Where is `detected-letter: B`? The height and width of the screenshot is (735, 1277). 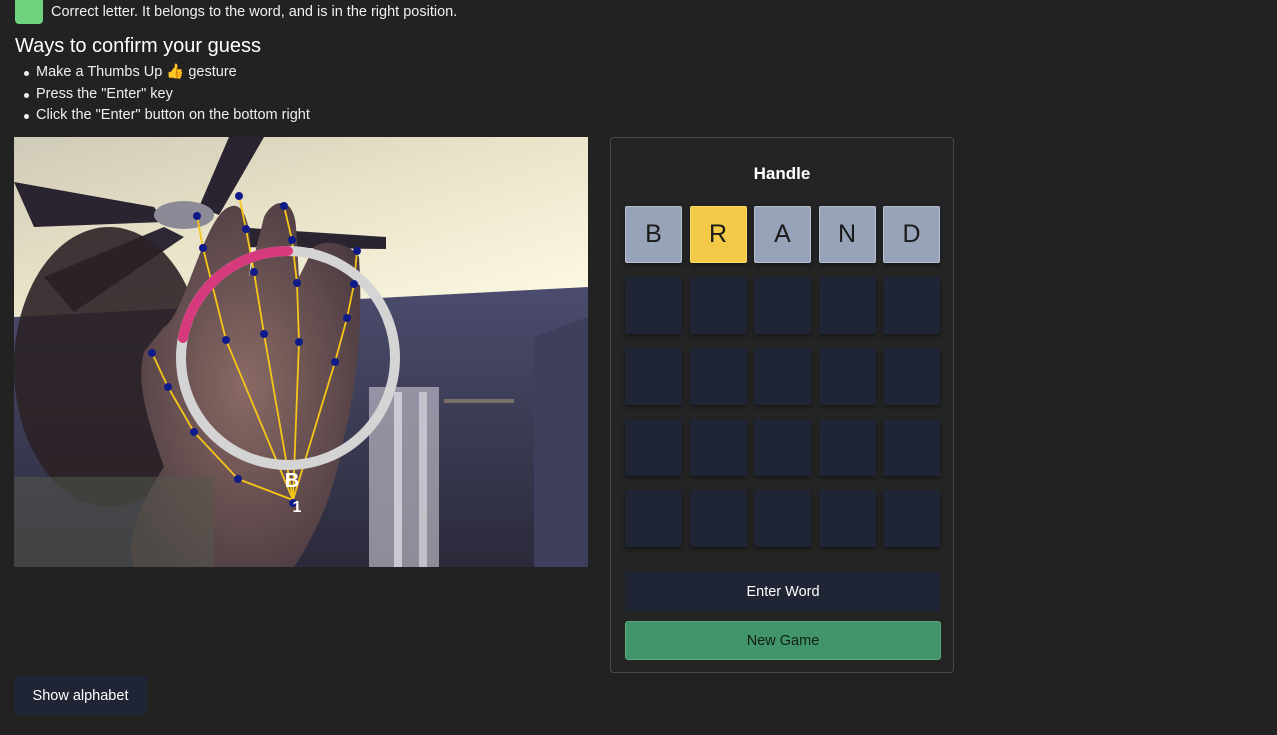
detected-letter: B is located at coordinates (292, 481).